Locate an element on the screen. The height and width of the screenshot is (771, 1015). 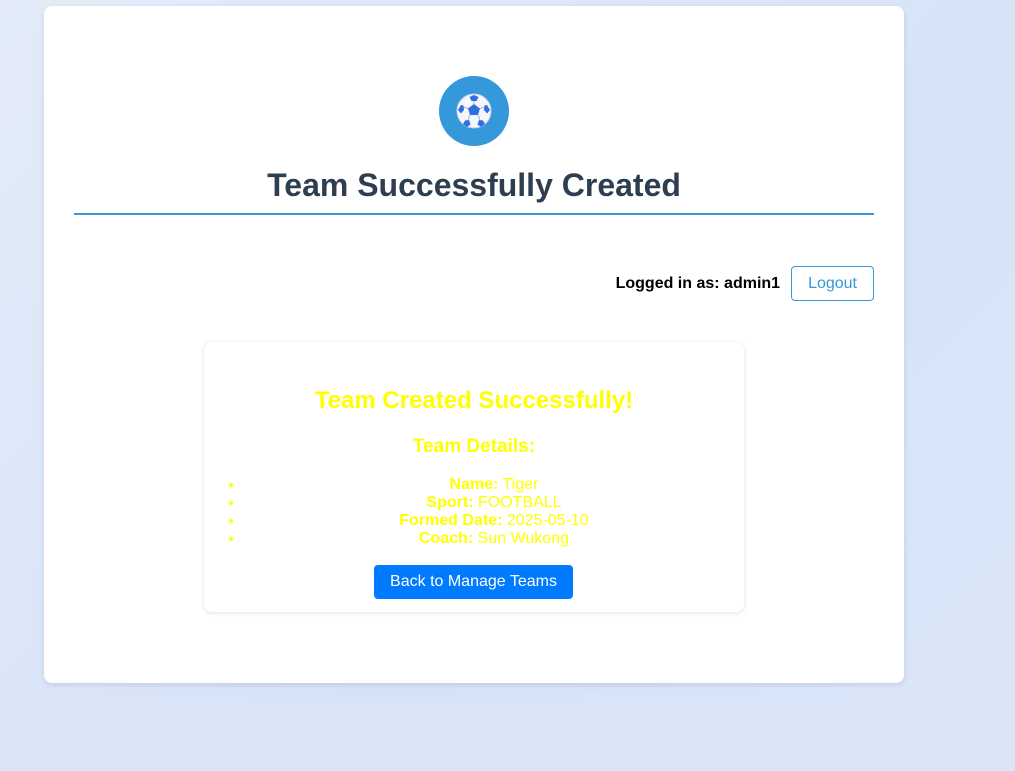
detail-label: Coach: is located at coordinates (446, 538).